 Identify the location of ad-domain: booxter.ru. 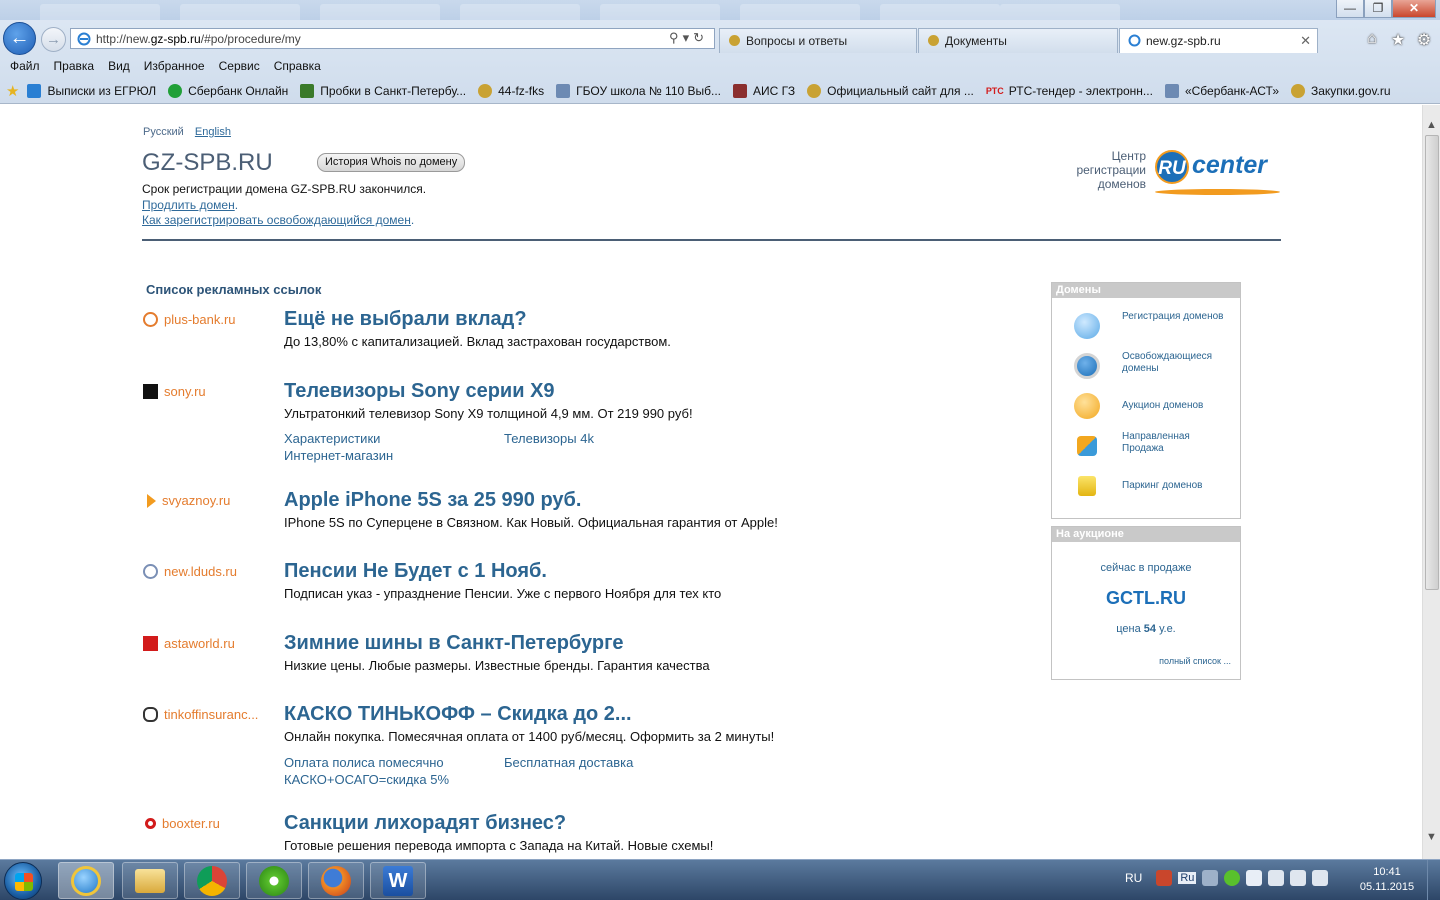
(208, 823).